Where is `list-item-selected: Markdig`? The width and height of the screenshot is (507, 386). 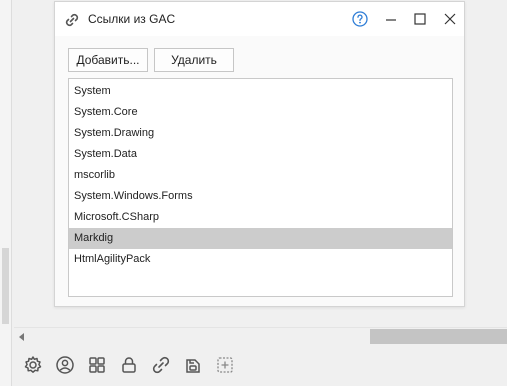
list-item-selected: Markdig is located at coordinates (260, 238).